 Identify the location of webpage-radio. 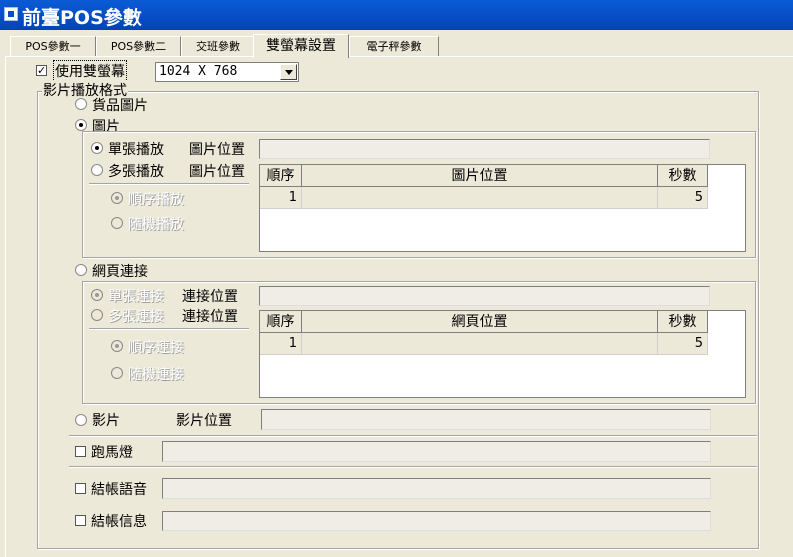
(81, 270).